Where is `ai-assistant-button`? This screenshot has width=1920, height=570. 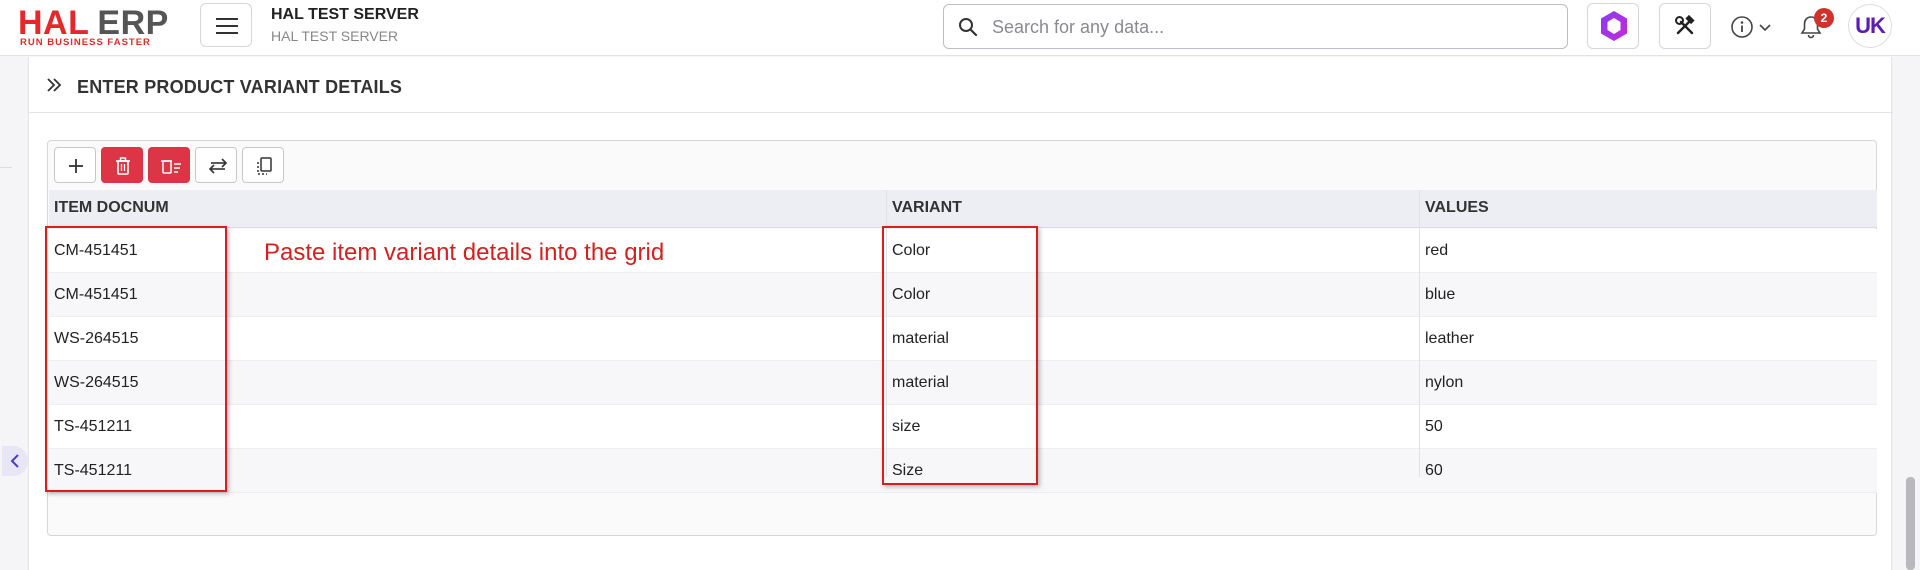
ai-assistant-button is located at coordinates (1613, 26).